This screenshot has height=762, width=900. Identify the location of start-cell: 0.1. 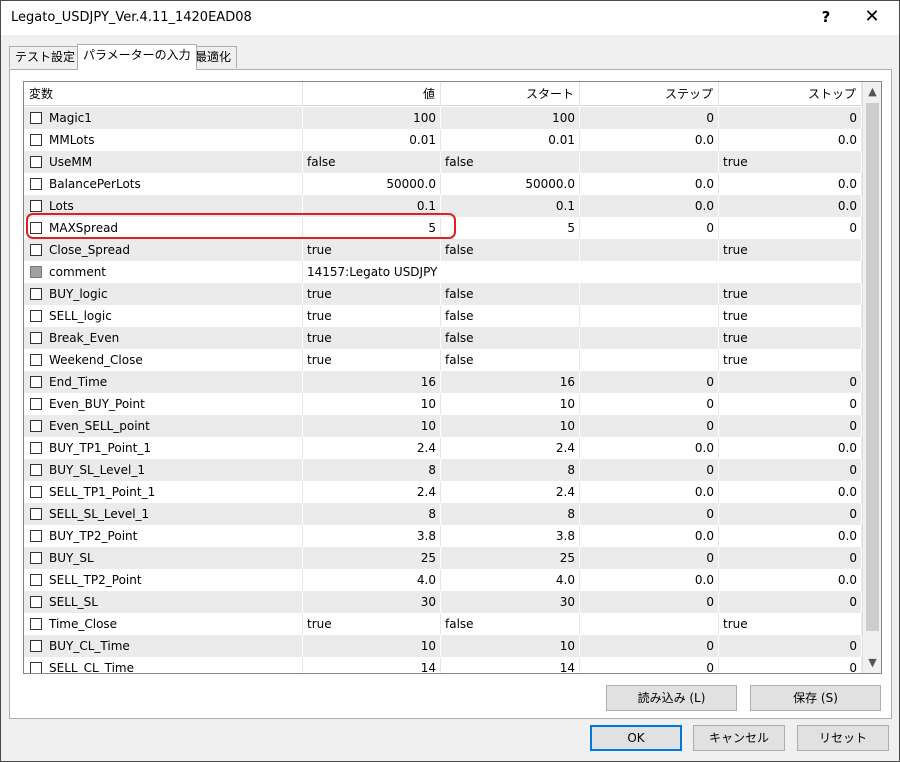
(510, 206).